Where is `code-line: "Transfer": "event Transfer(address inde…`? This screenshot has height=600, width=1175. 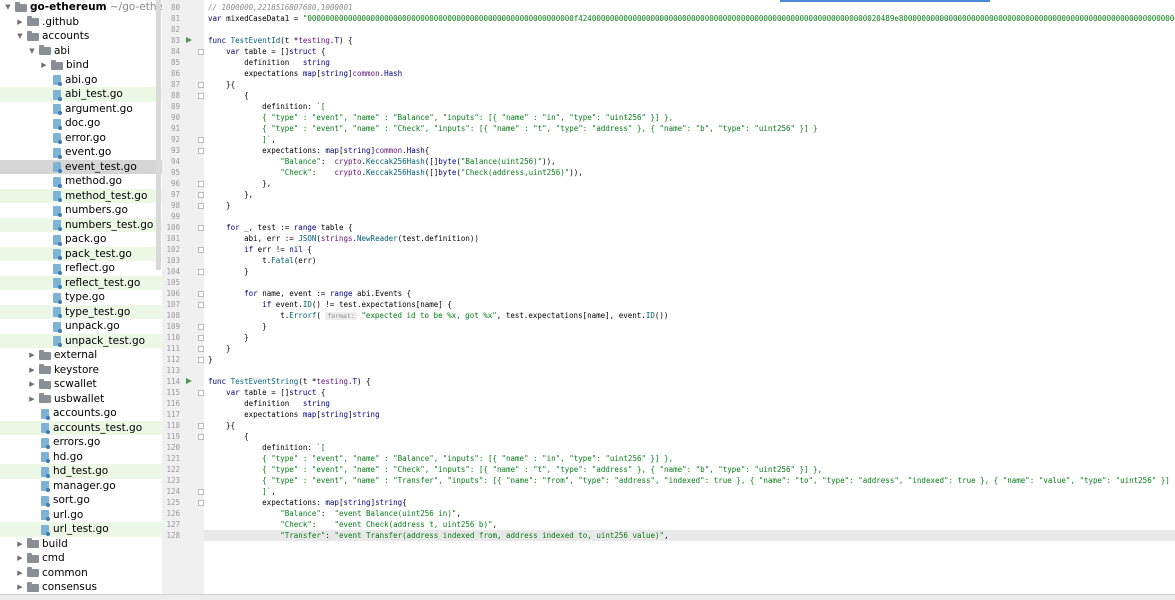
code-line: "Transfer": "event Transfer(address inde… is located at coordinates (689, 535).